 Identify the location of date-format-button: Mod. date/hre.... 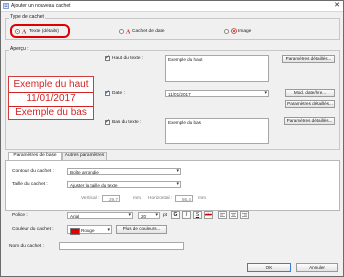
(310, 93).